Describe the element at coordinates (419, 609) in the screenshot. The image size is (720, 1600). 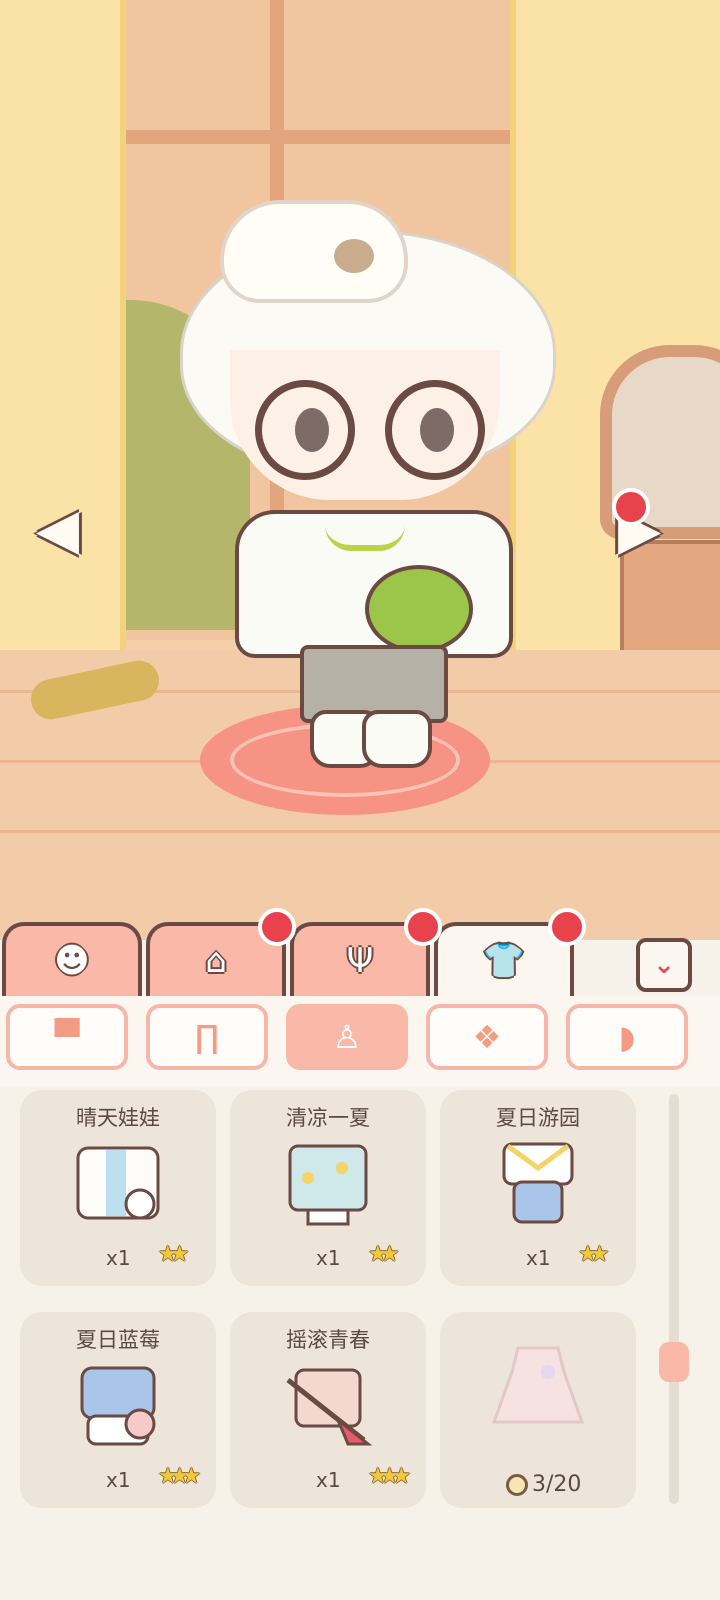
I see `cabbage-bag` at that location.